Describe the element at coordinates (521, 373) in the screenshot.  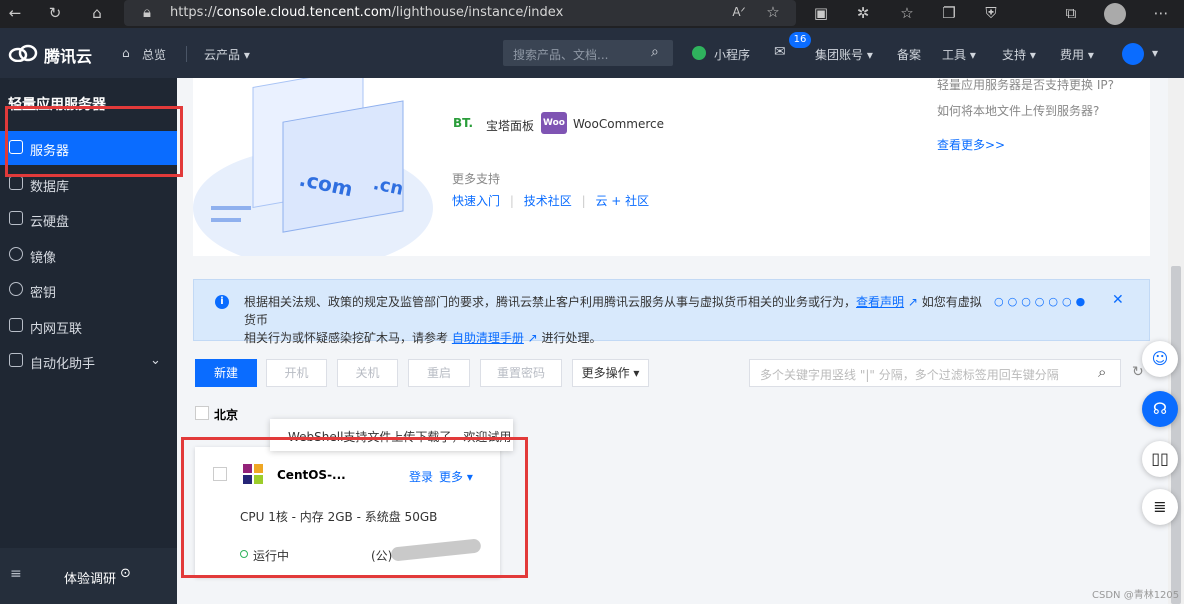
I see `reset-password-button: 重置密码` at that location.